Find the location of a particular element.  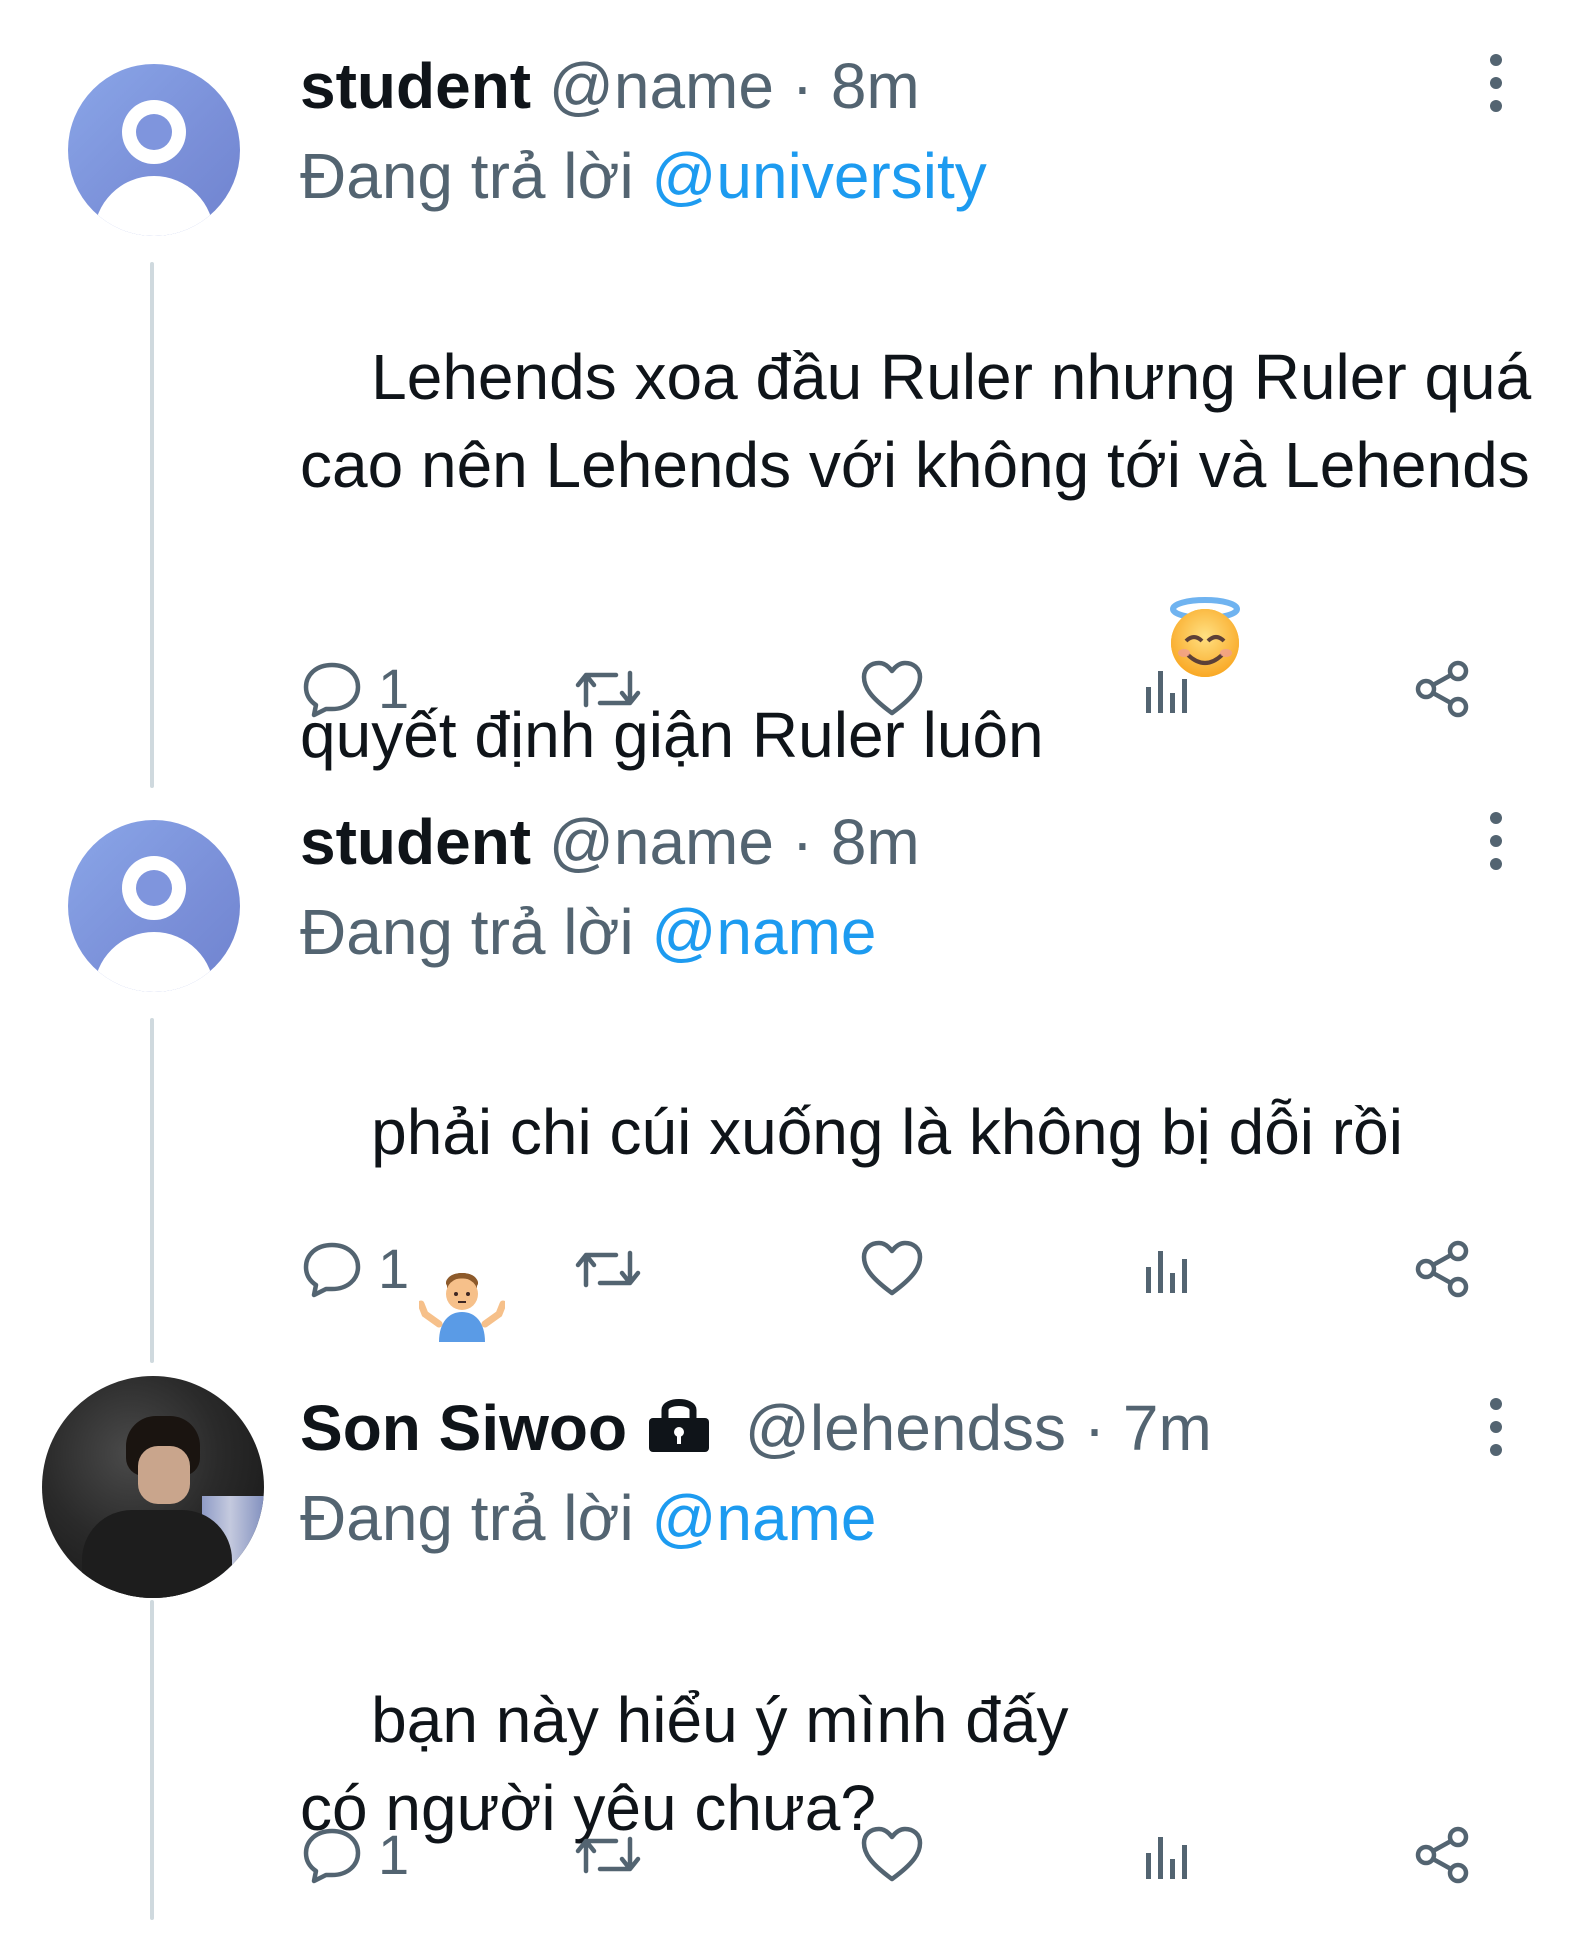

timestamp: 7m is located at coordinates (1167, 1428).